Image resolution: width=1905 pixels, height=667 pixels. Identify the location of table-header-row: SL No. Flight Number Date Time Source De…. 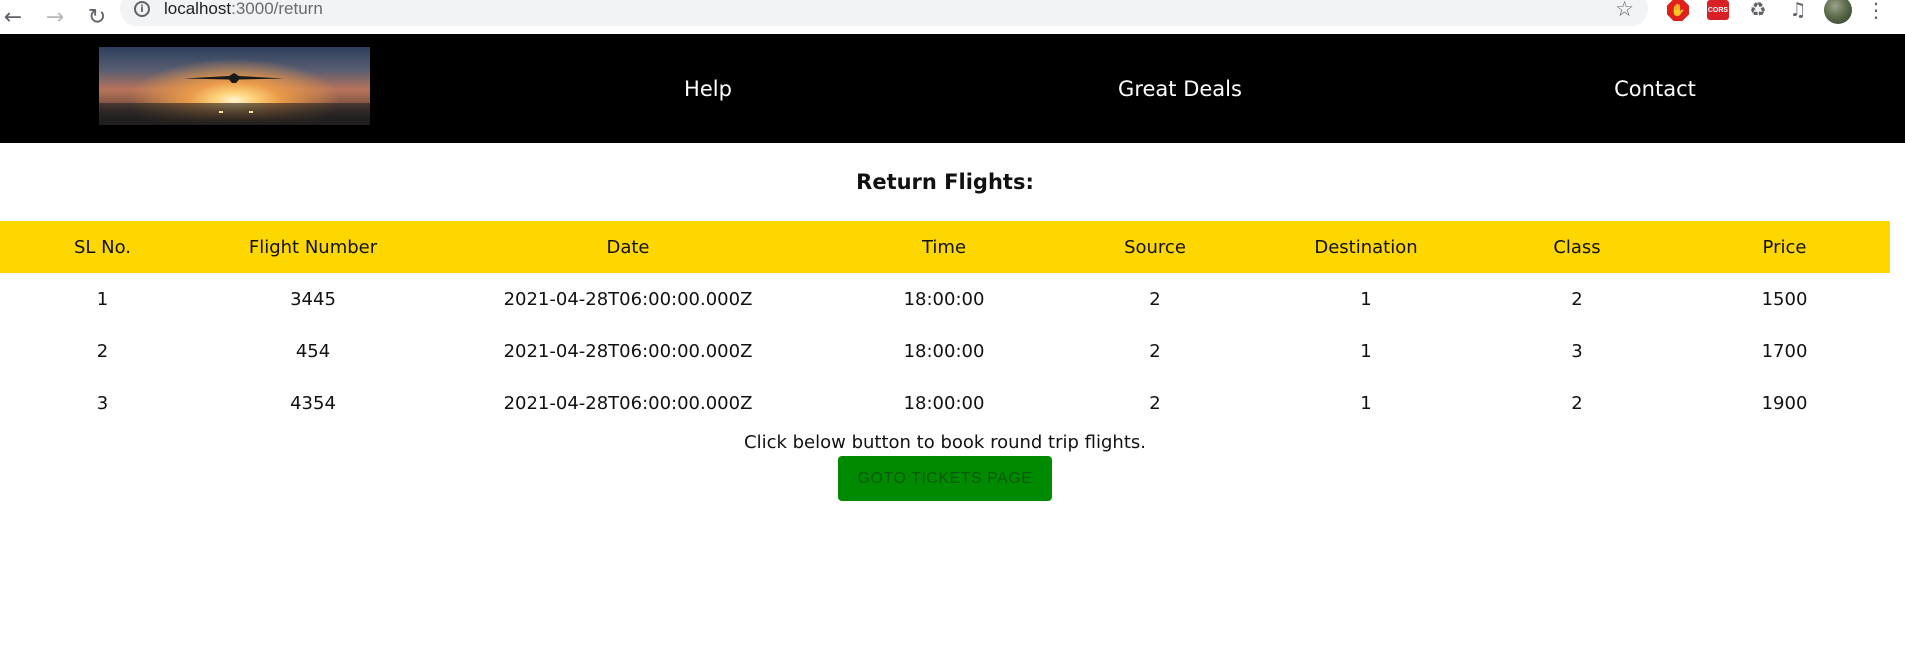
(945, 247).